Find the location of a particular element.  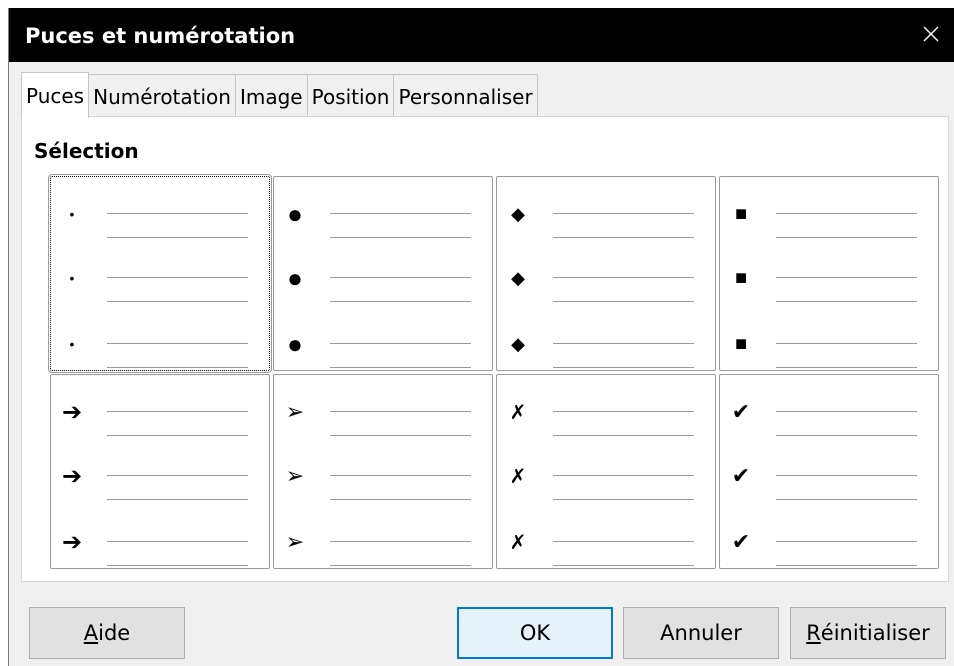

arrowhead-icon: ➢ is located at coordinates (295, 541).